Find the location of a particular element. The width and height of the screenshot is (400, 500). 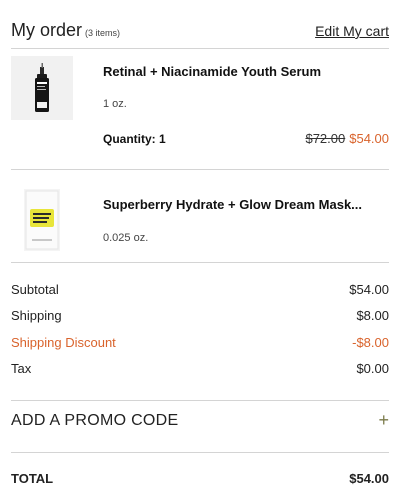

original-price: $72.00 is located at coordinates (325, 138).